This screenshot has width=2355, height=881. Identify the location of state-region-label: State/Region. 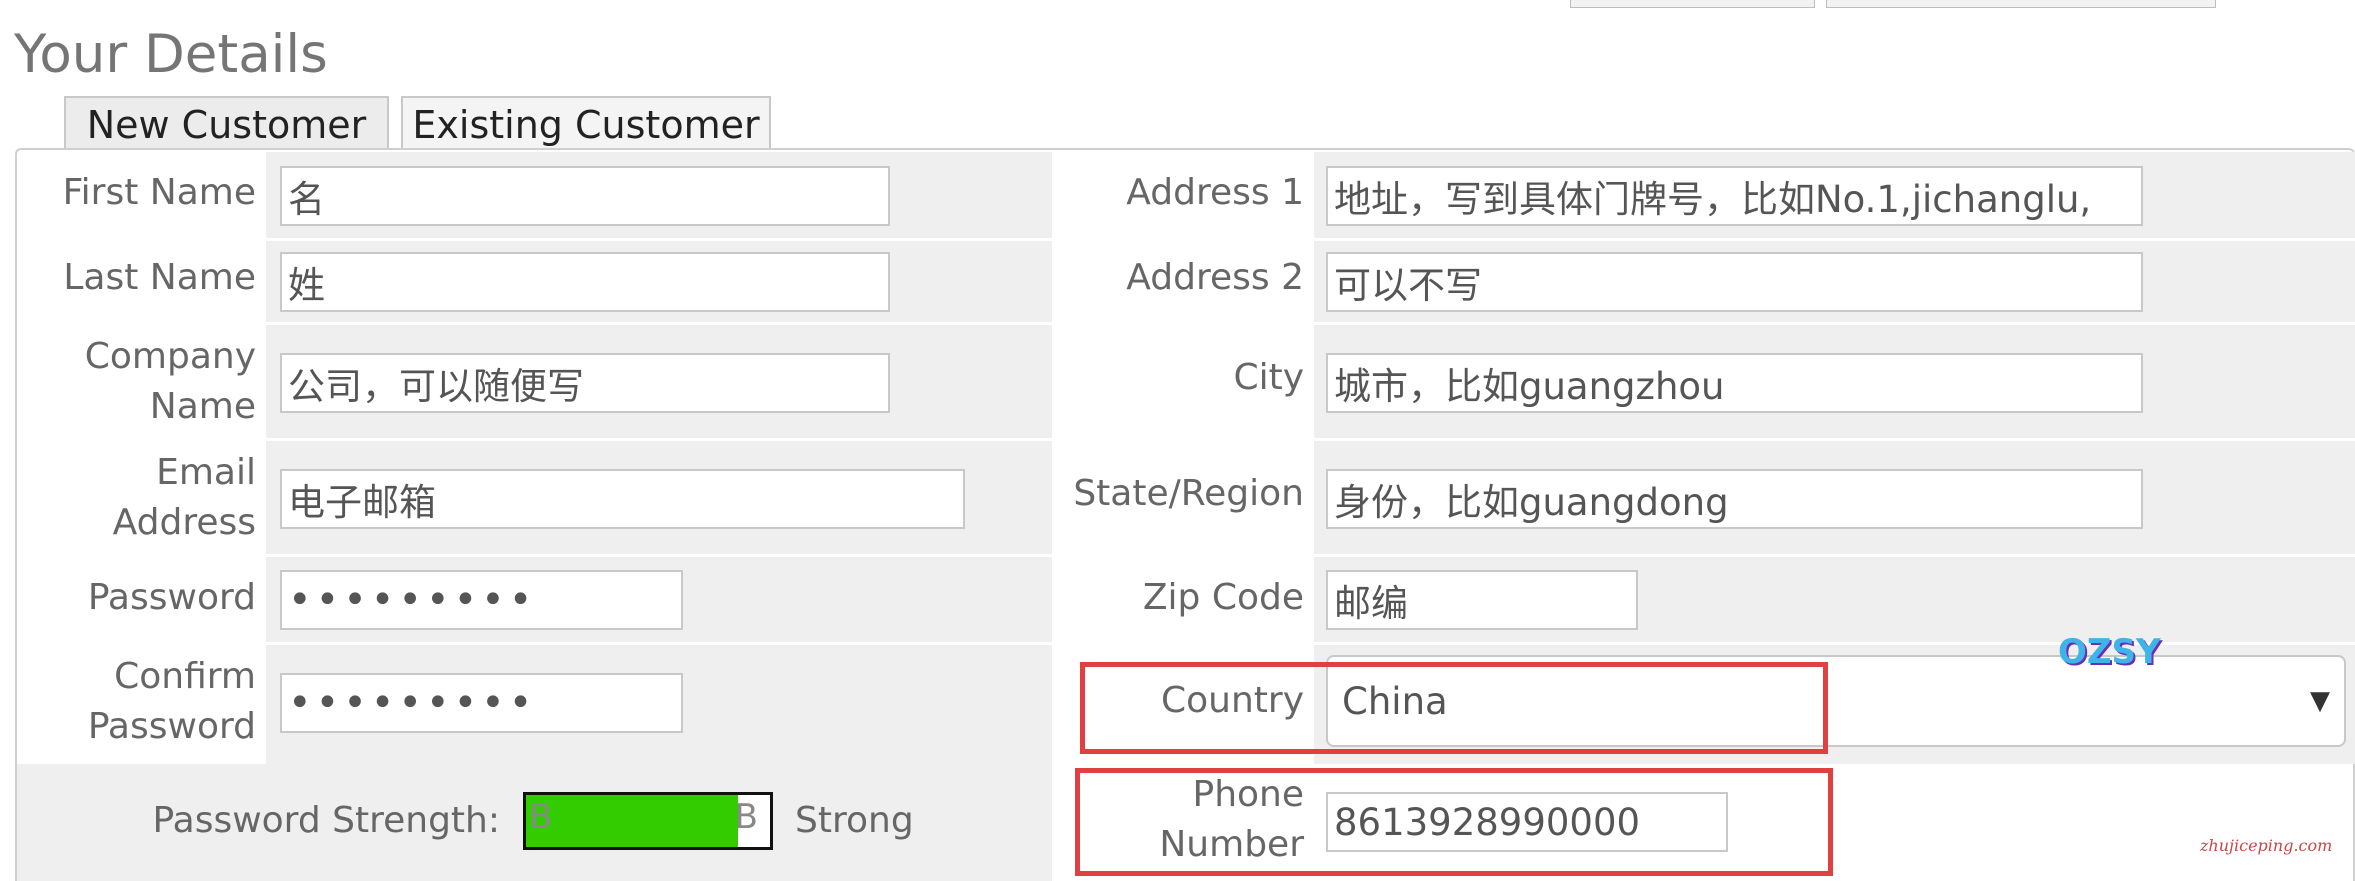
(1188, 493).